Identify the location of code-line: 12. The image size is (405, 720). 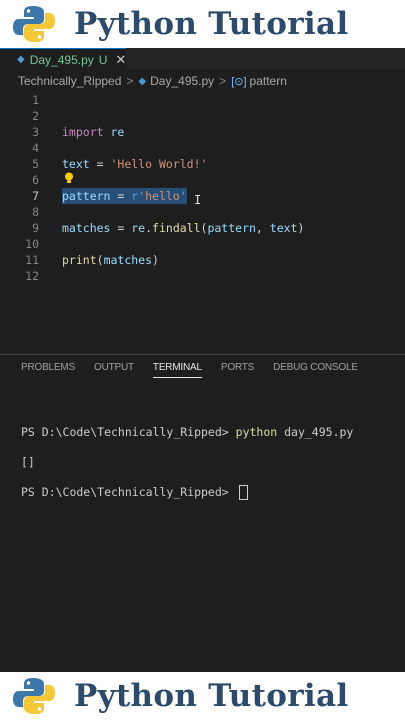
(202, 276).